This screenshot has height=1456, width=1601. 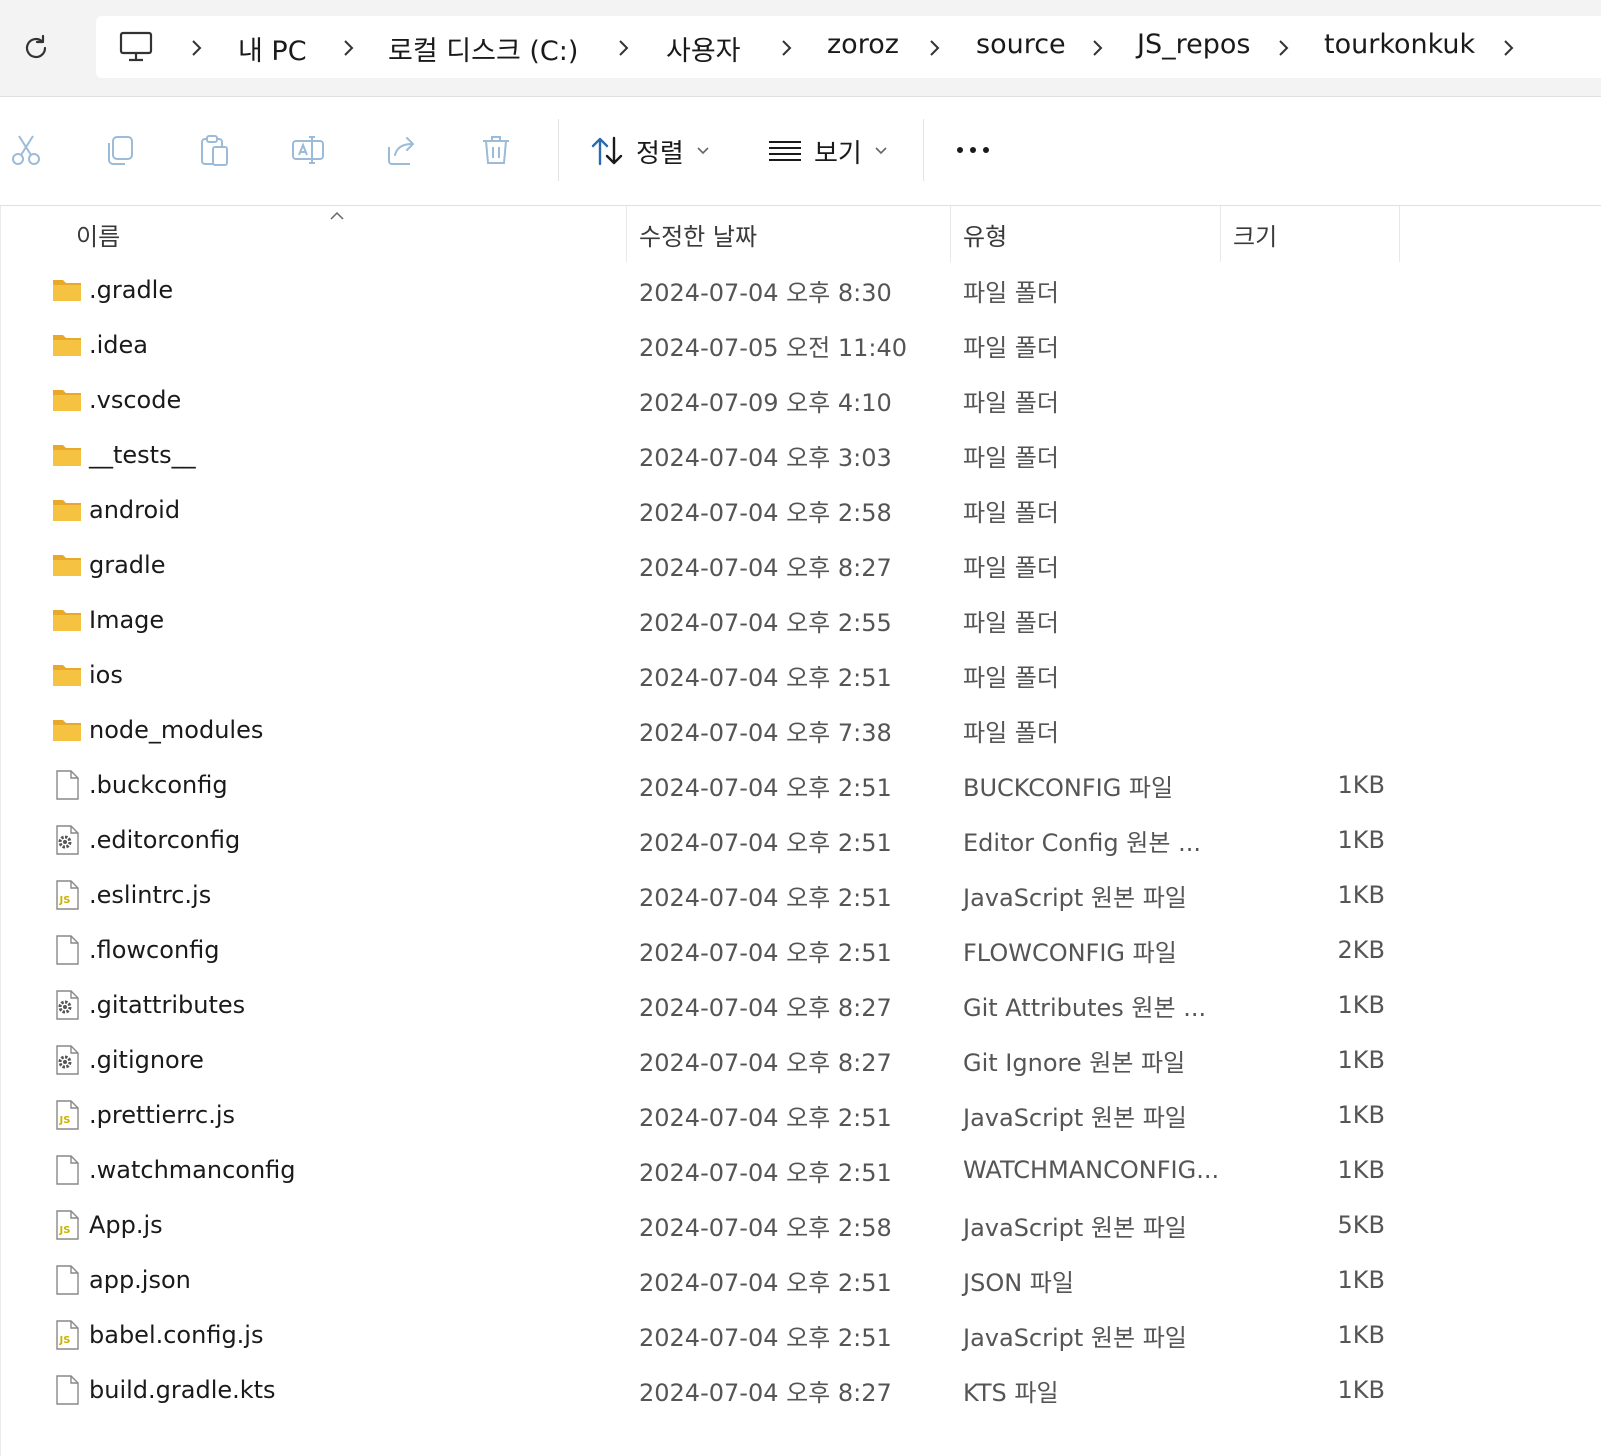 What do you see at coordinates (985, 234) in the screenshot?
I see `column-header-type: 유형` at bounding box center [985, 234].